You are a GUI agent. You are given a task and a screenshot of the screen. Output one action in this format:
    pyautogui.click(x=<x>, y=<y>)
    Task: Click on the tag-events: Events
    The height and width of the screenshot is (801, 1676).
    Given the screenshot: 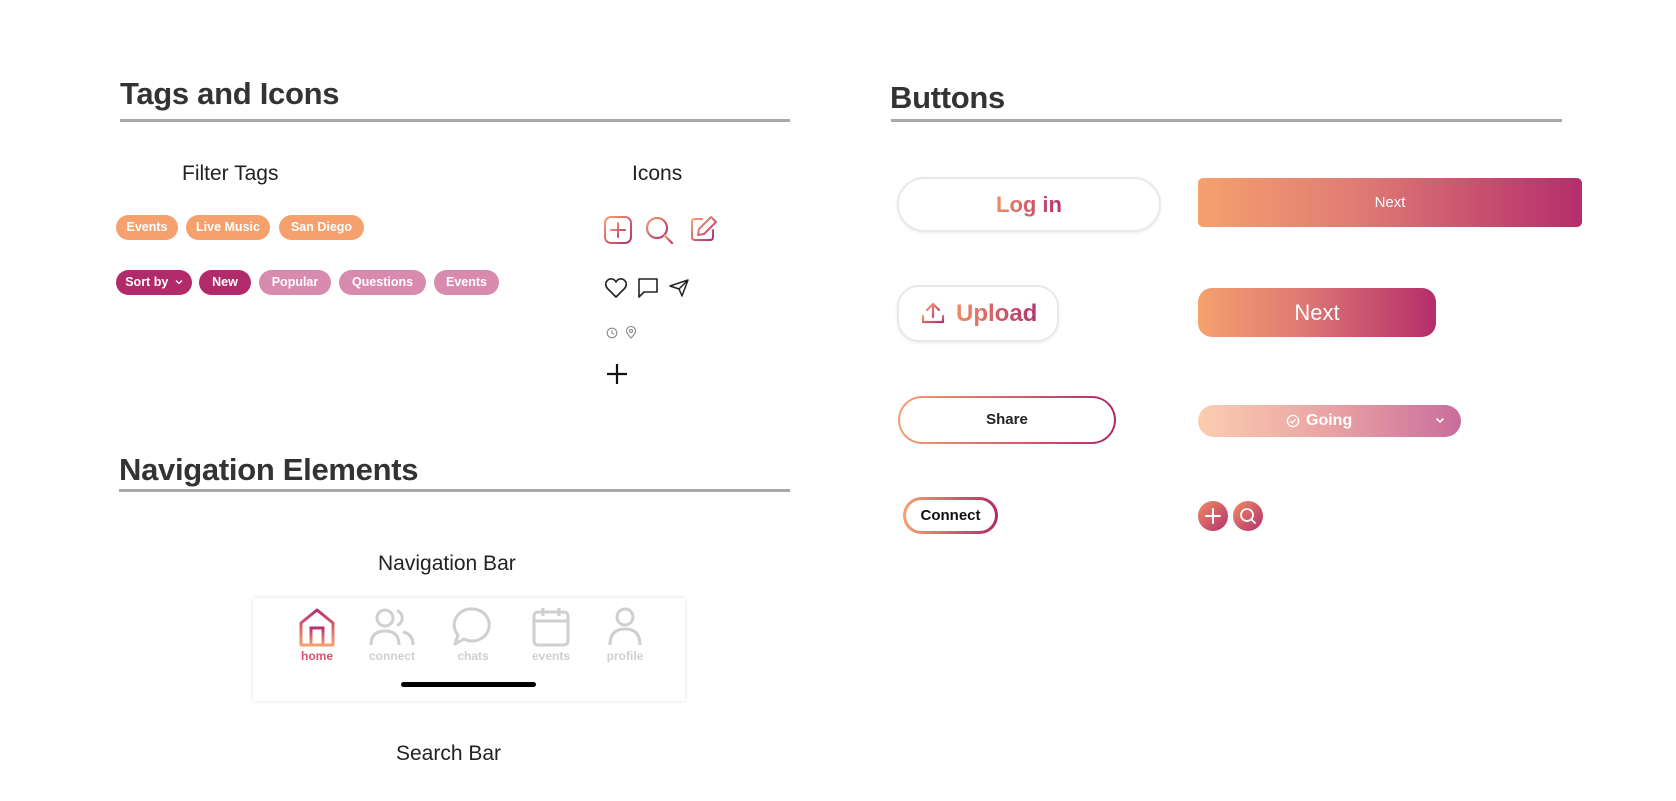 What is the action you would take?
    pyautogui.click(x=147, y=227)
    